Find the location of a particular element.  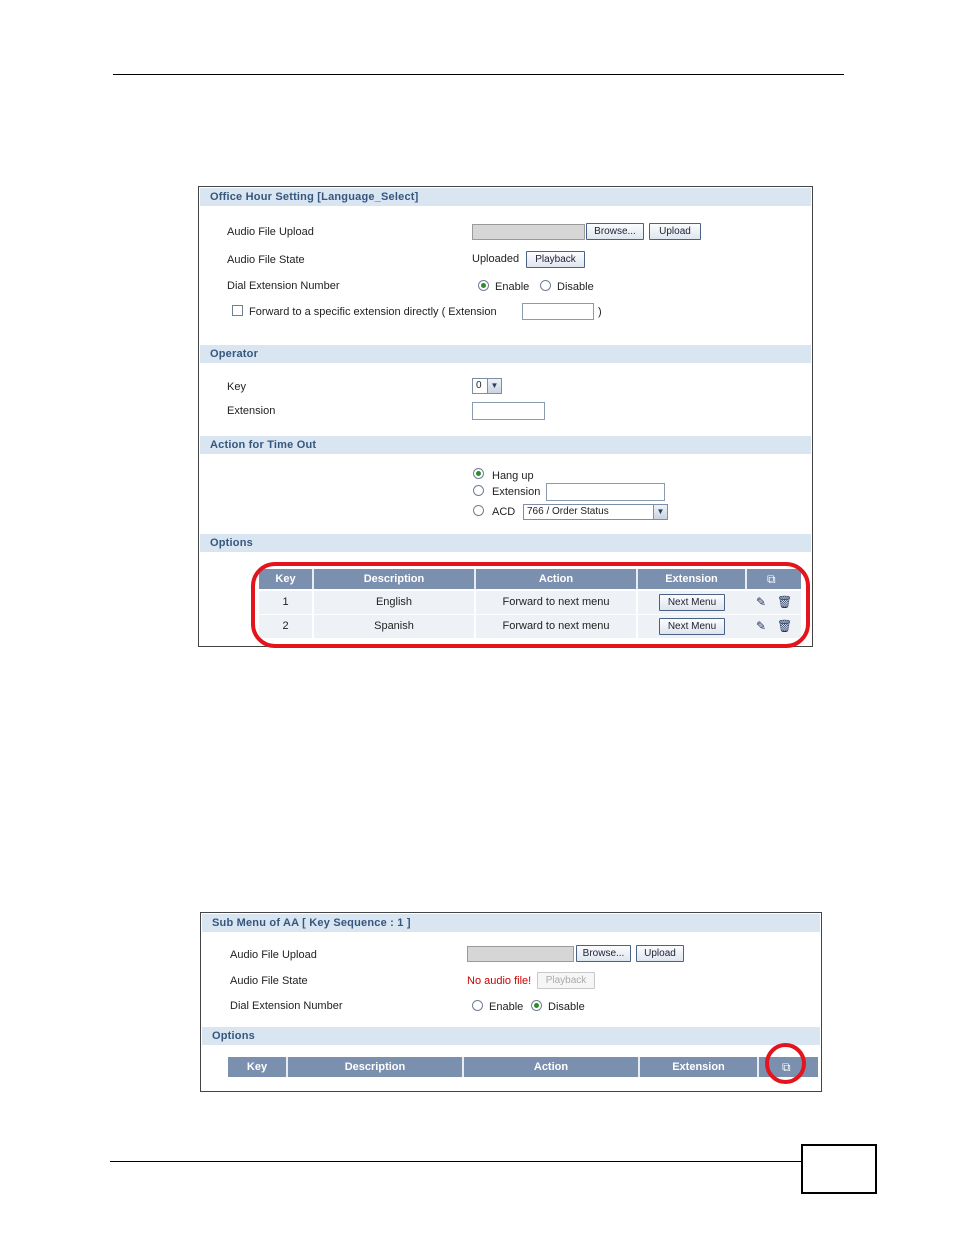

forward-checkbox is located at coordinates (237, 310).